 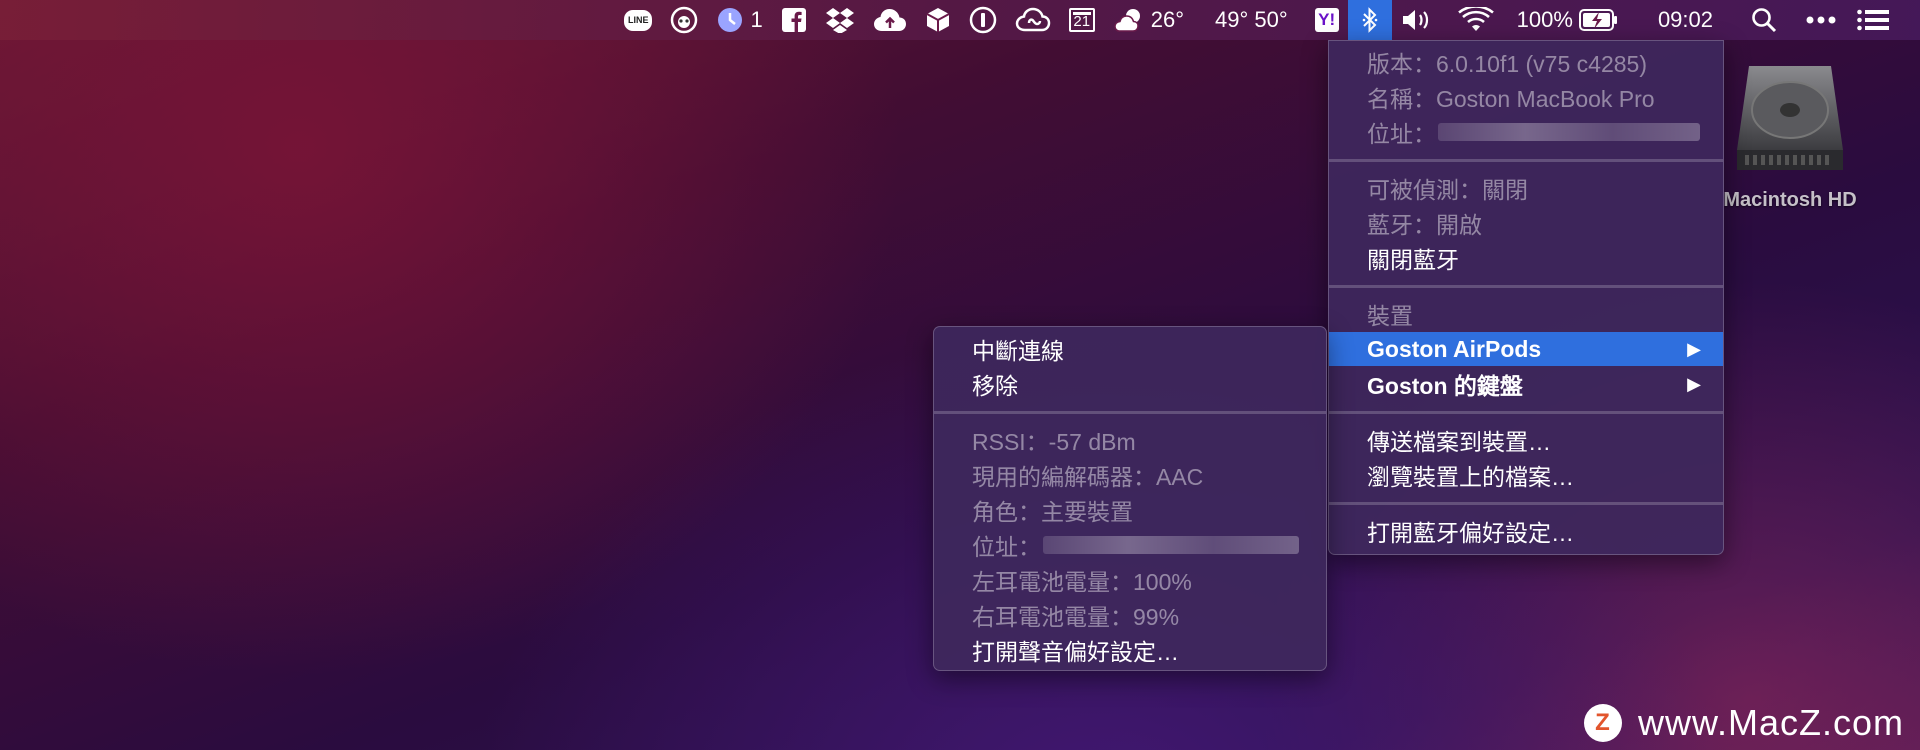 I want to click on battery-icon, so click(x=1597, y=20).